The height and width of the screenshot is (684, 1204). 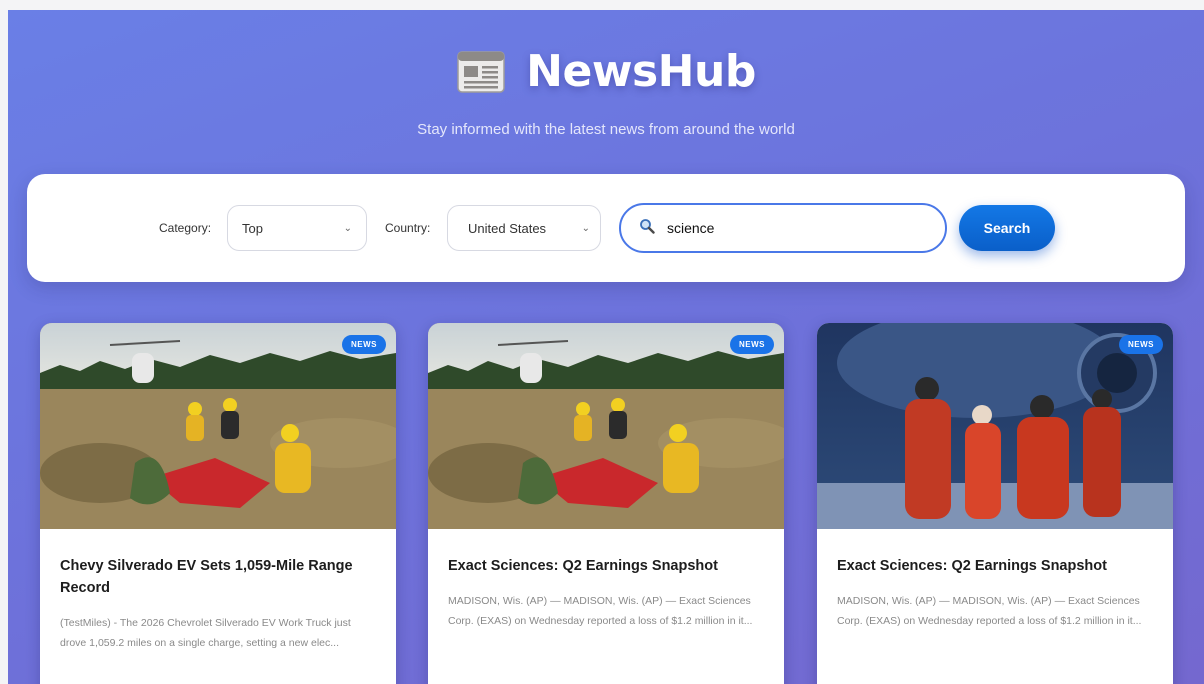 What do you see at coordinates (408, 228) in the screenshot?
I see `country-label: Country:` at bounding box center [408, 228].